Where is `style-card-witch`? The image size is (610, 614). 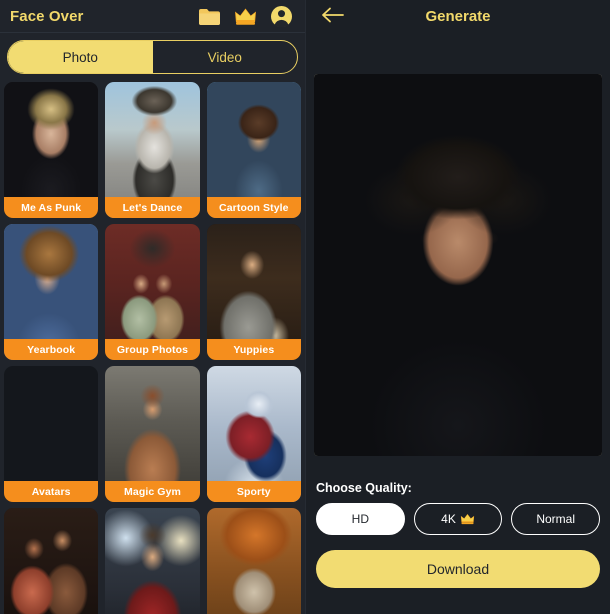 style-card-witch is located at coordinates (253, 561).